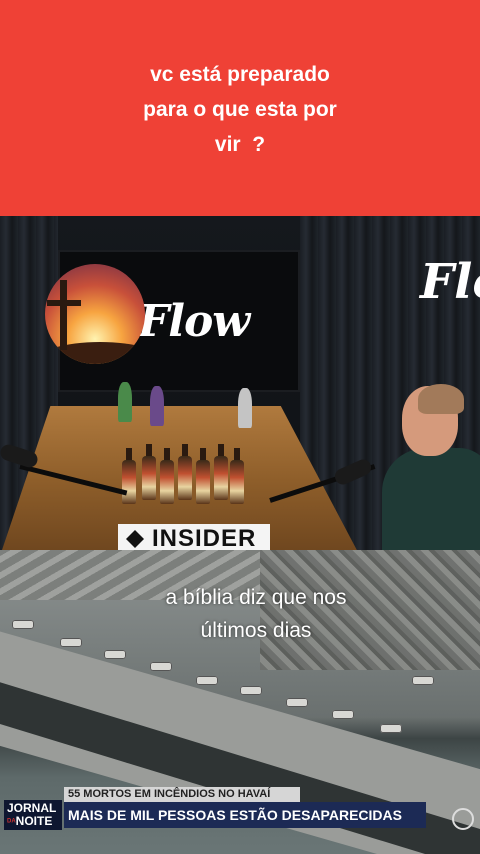 The image size is (480, 854). What do you see at coordinates (194, 321) in the screenshot?
I see `flow-logo: Flow` at bounding box center [194, 321].